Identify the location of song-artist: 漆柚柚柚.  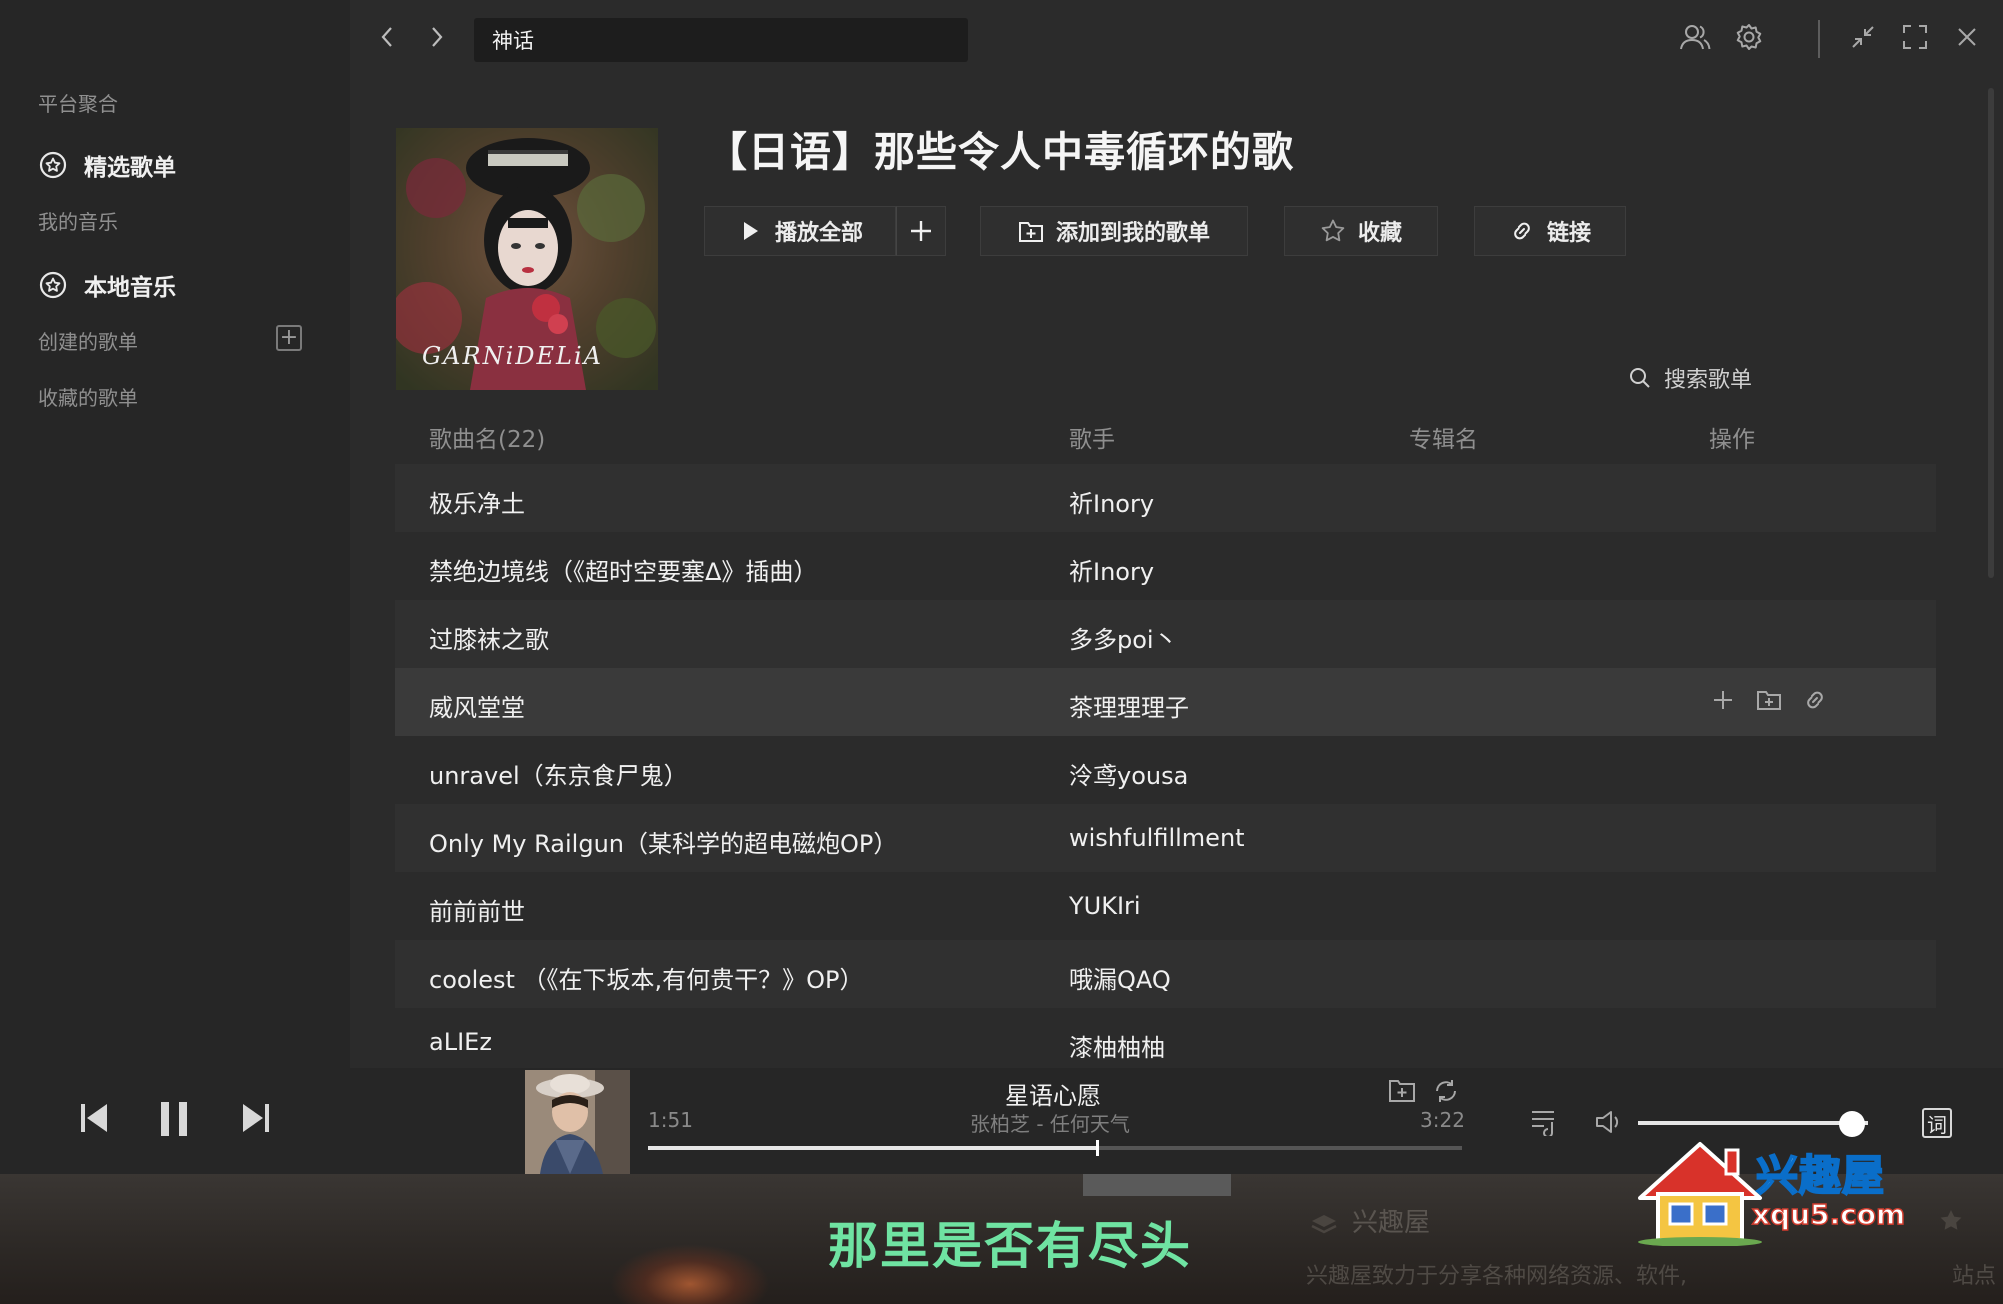
(1117, 1045).